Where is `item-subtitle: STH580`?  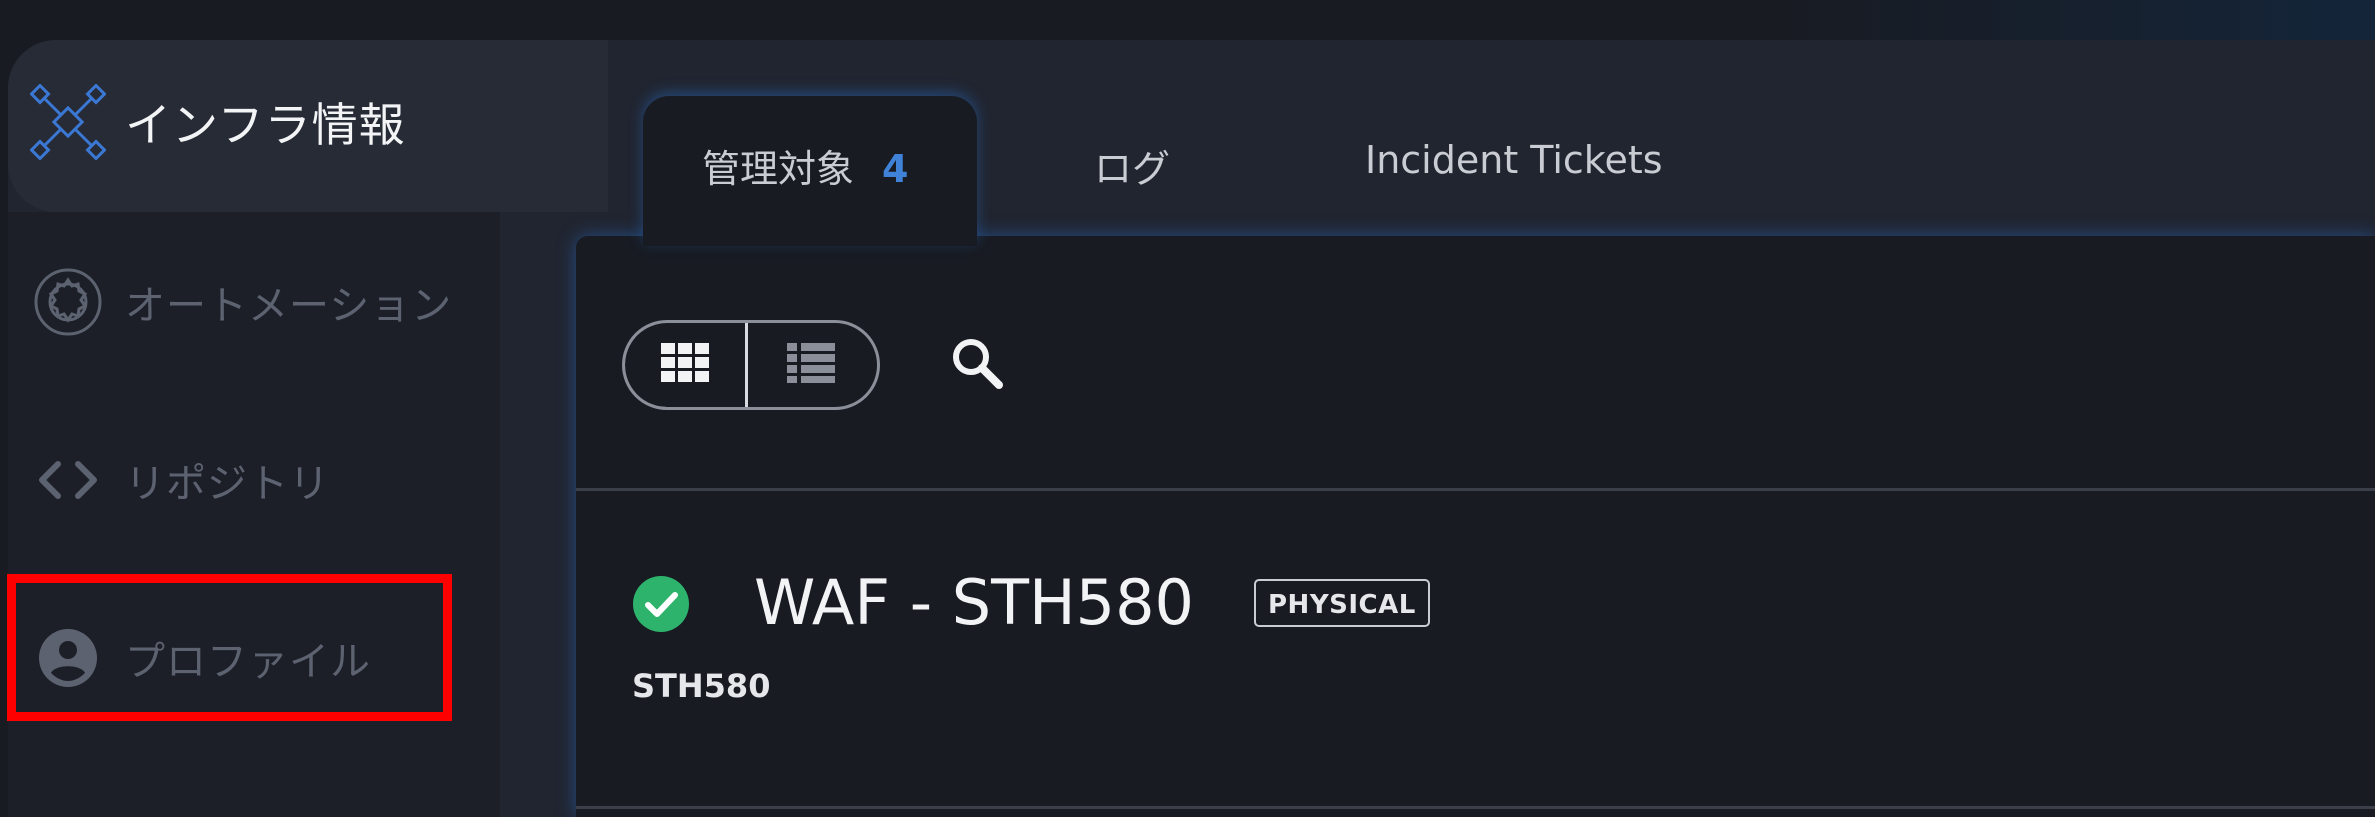 item-subtitle: STH580 is located at coordinates (701, 686).